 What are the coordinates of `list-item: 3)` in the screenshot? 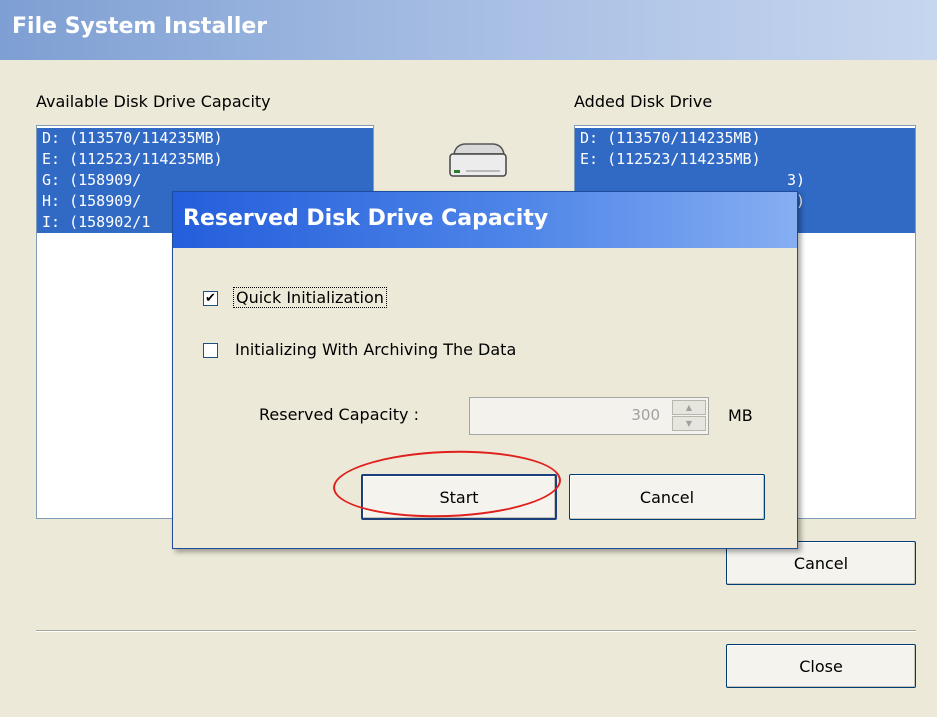 It's located at (745, 180).